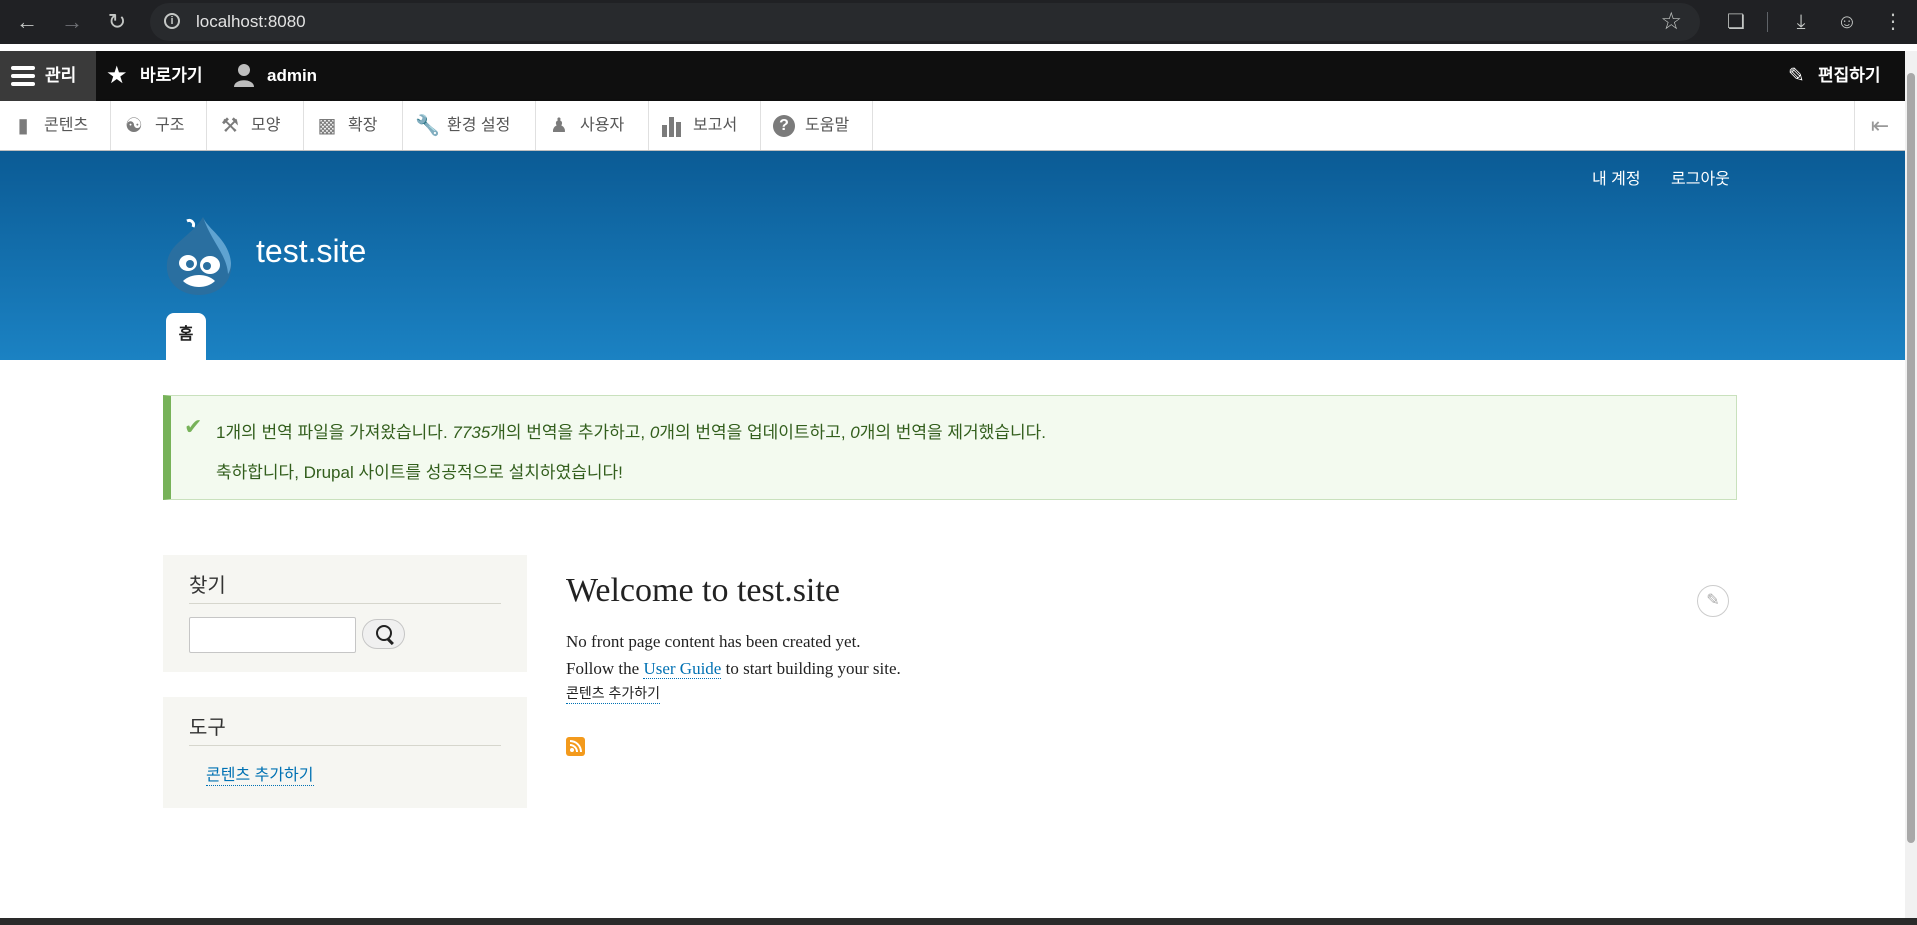 The height and width of the screenshot is (925, 1917). Describe the element at coordinates (207, 585) in the screenshot. I see `search-block-title: 찾기` at that location.